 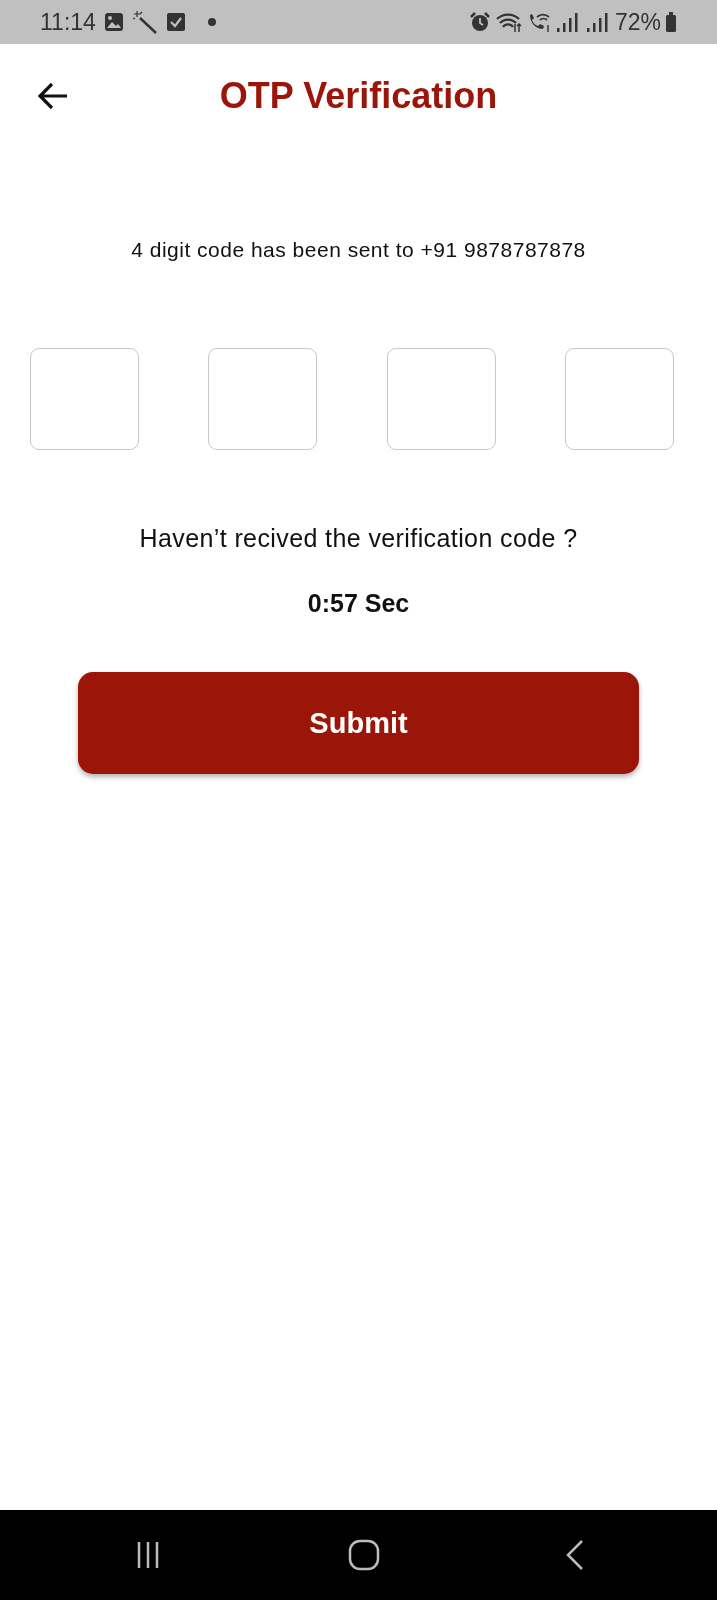 I want to click on page-title: OTP Verification, so click(x=358, y=96).